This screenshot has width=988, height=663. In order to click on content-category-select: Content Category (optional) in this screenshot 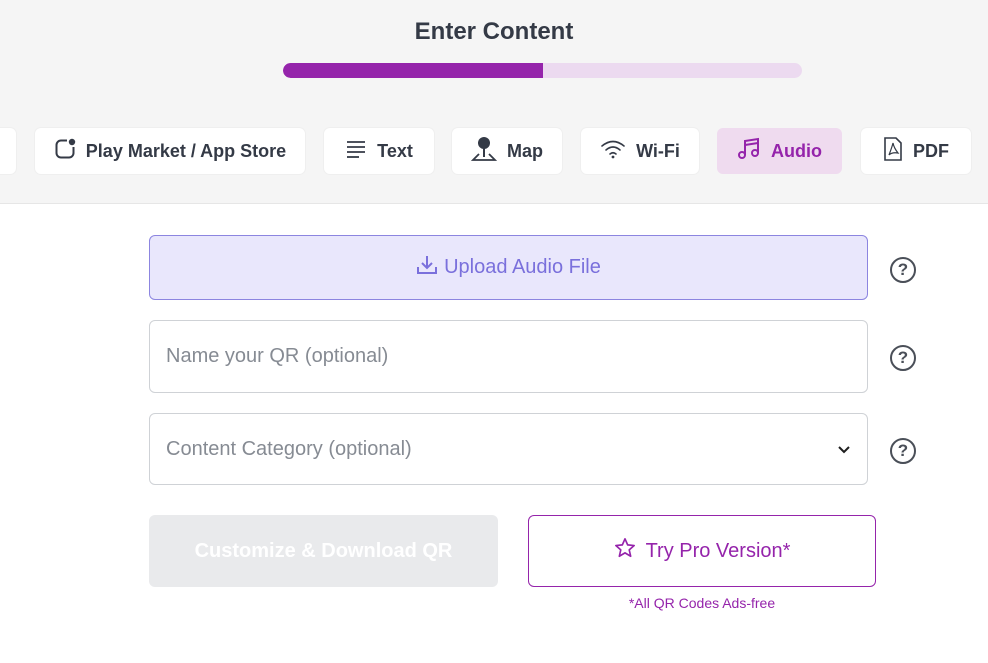, I will do `click(508, 449)`.